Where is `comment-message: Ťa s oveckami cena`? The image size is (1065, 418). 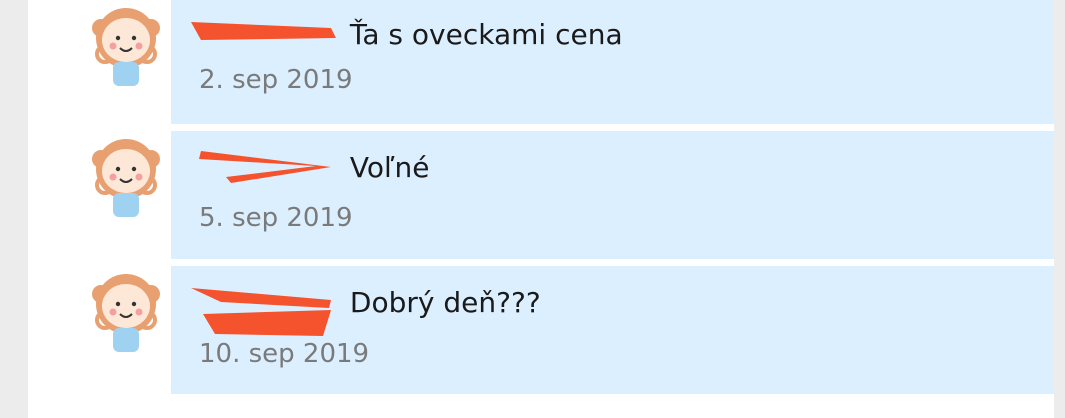 comment-message: Ťa s oveckami cena is located at coordinates (486, 34).